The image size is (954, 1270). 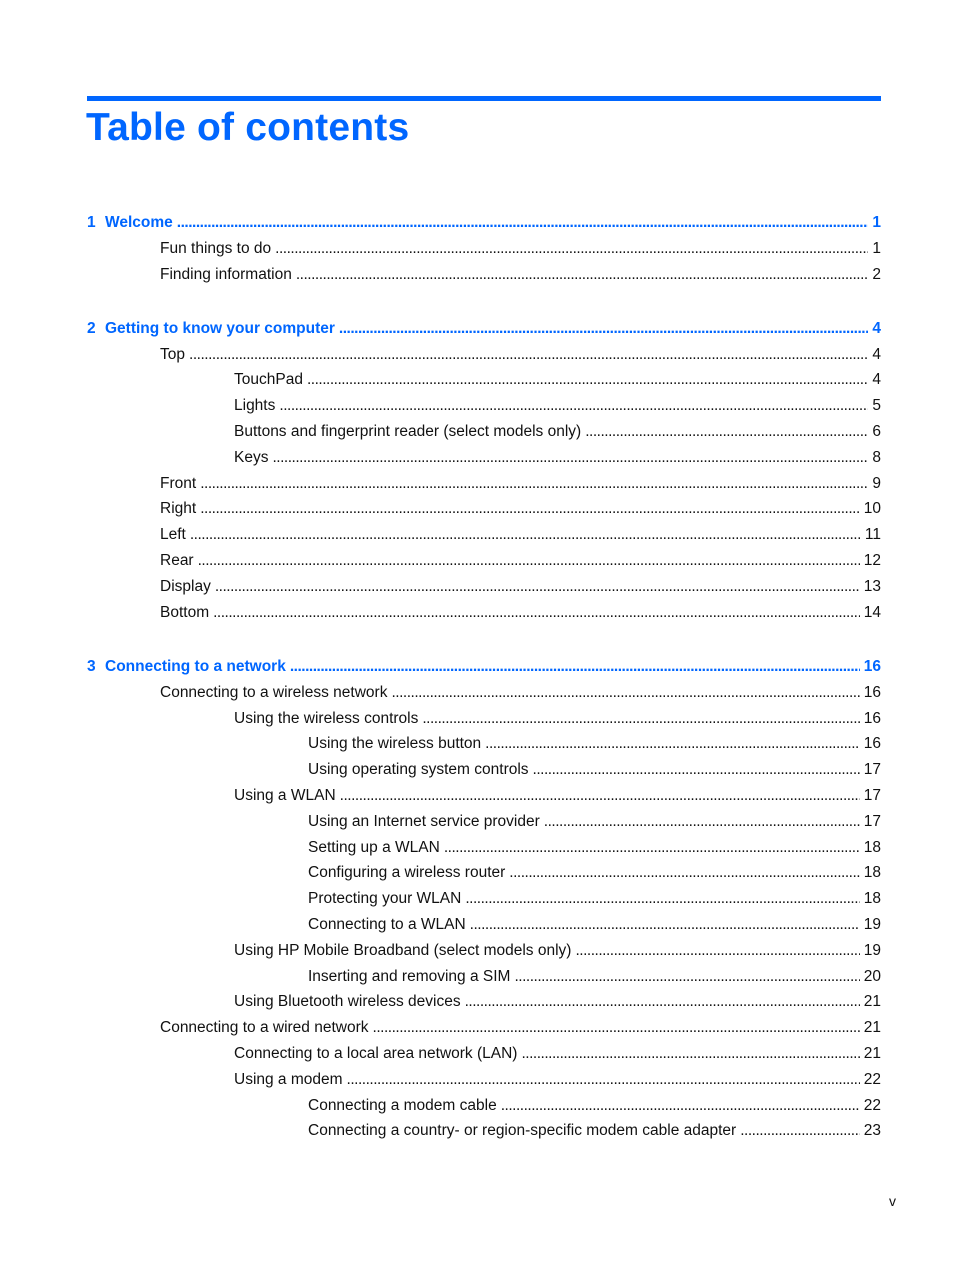 I want to click on toc-entry-label: Top, so click(x=174, y=355).